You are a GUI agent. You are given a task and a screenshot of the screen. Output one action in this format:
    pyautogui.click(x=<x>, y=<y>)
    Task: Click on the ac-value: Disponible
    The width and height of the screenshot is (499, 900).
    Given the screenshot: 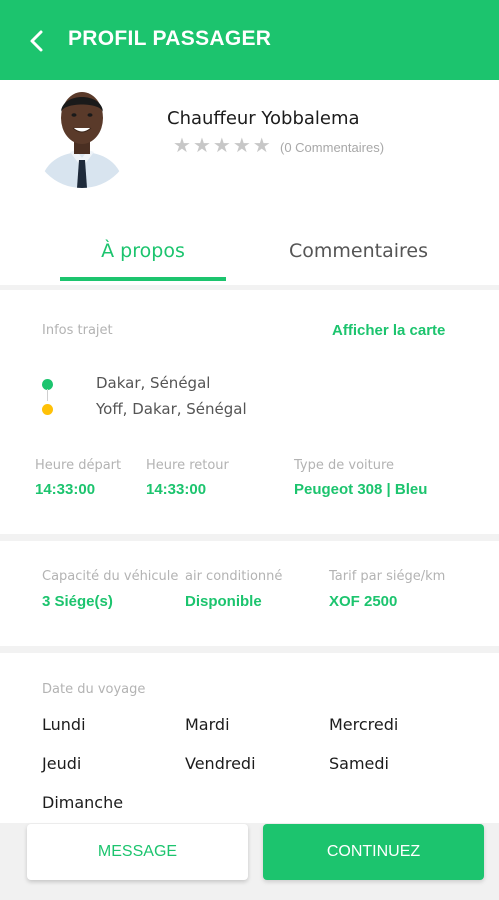 What is the action you would take?
    pyautogui.click(x=223, y=601)
    